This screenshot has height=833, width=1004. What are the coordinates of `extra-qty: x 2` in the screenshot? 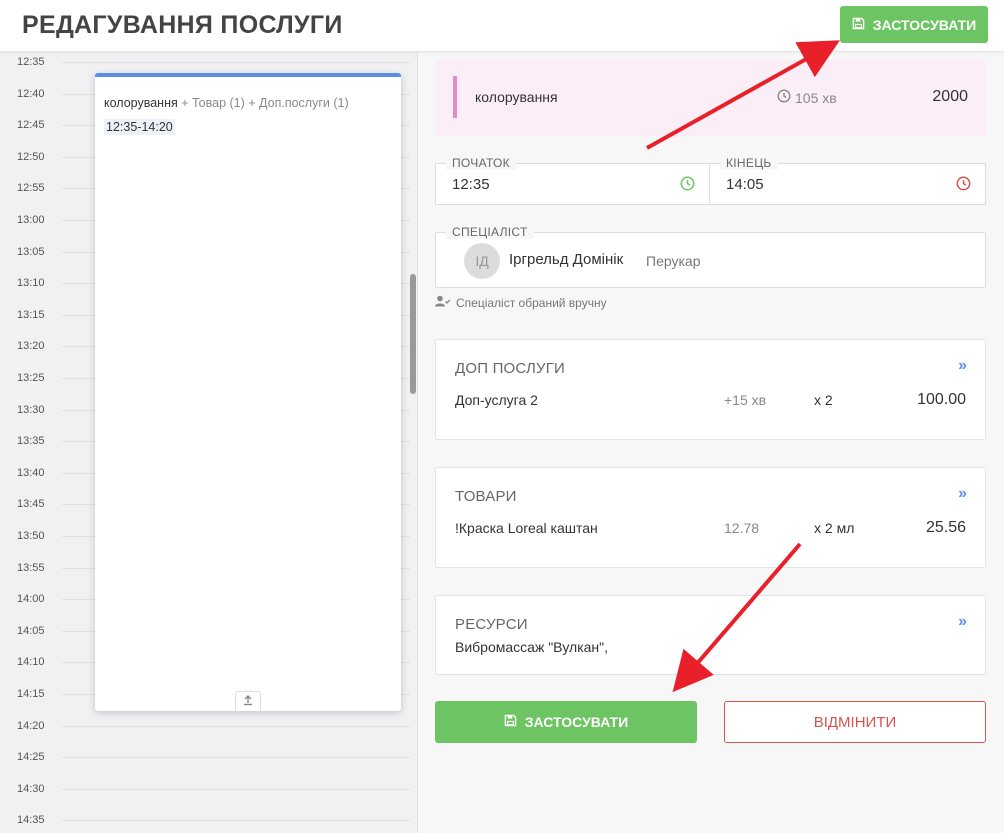 It's located at (823, 400).